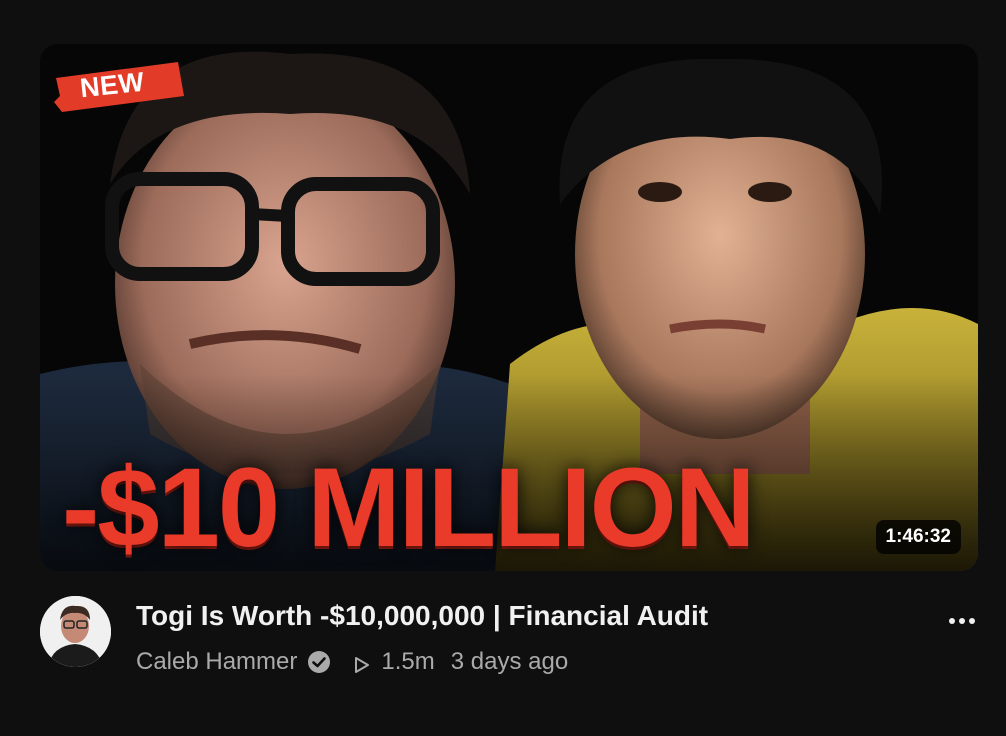 The width and height of the screenshot is (1006, 736). What do you see at coordinates (216, 662) in the screenshot?
I see `channel-name: Caleb Hammer` at bounding box center [216, 662].